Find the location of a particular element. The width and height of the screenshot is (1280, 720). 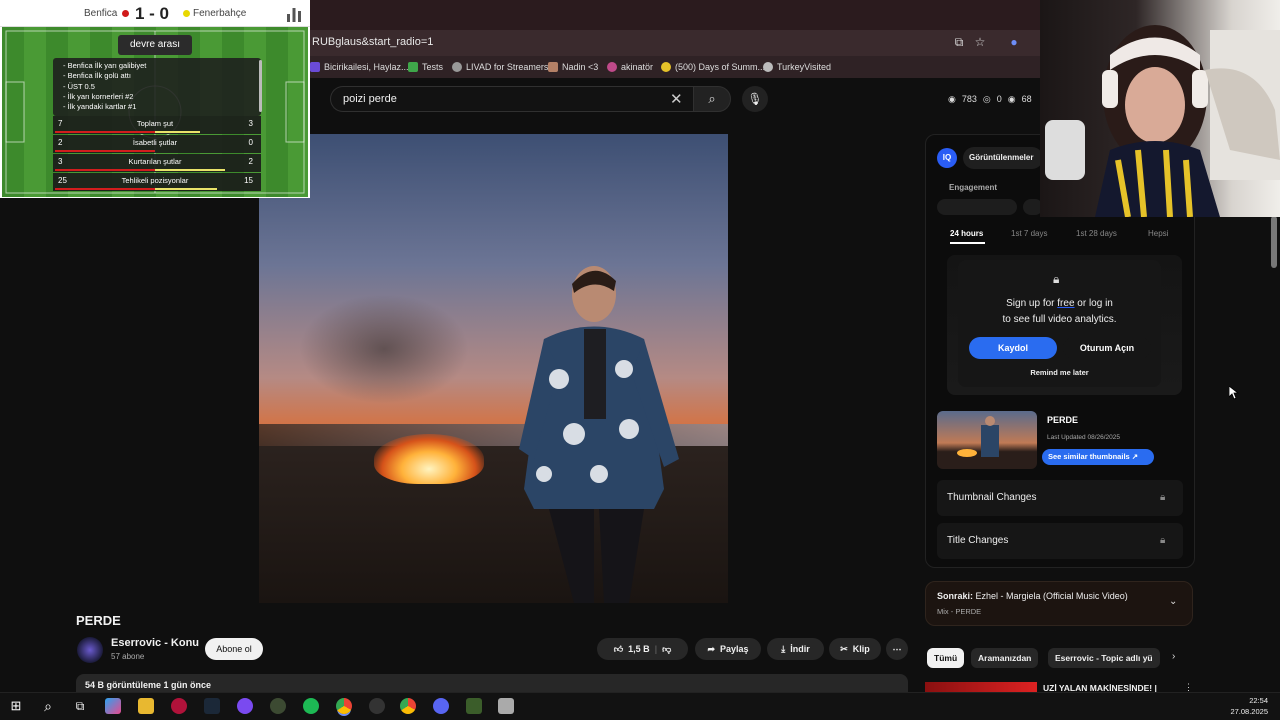

close-icon: ✕ is located at coordinates (676, 99).